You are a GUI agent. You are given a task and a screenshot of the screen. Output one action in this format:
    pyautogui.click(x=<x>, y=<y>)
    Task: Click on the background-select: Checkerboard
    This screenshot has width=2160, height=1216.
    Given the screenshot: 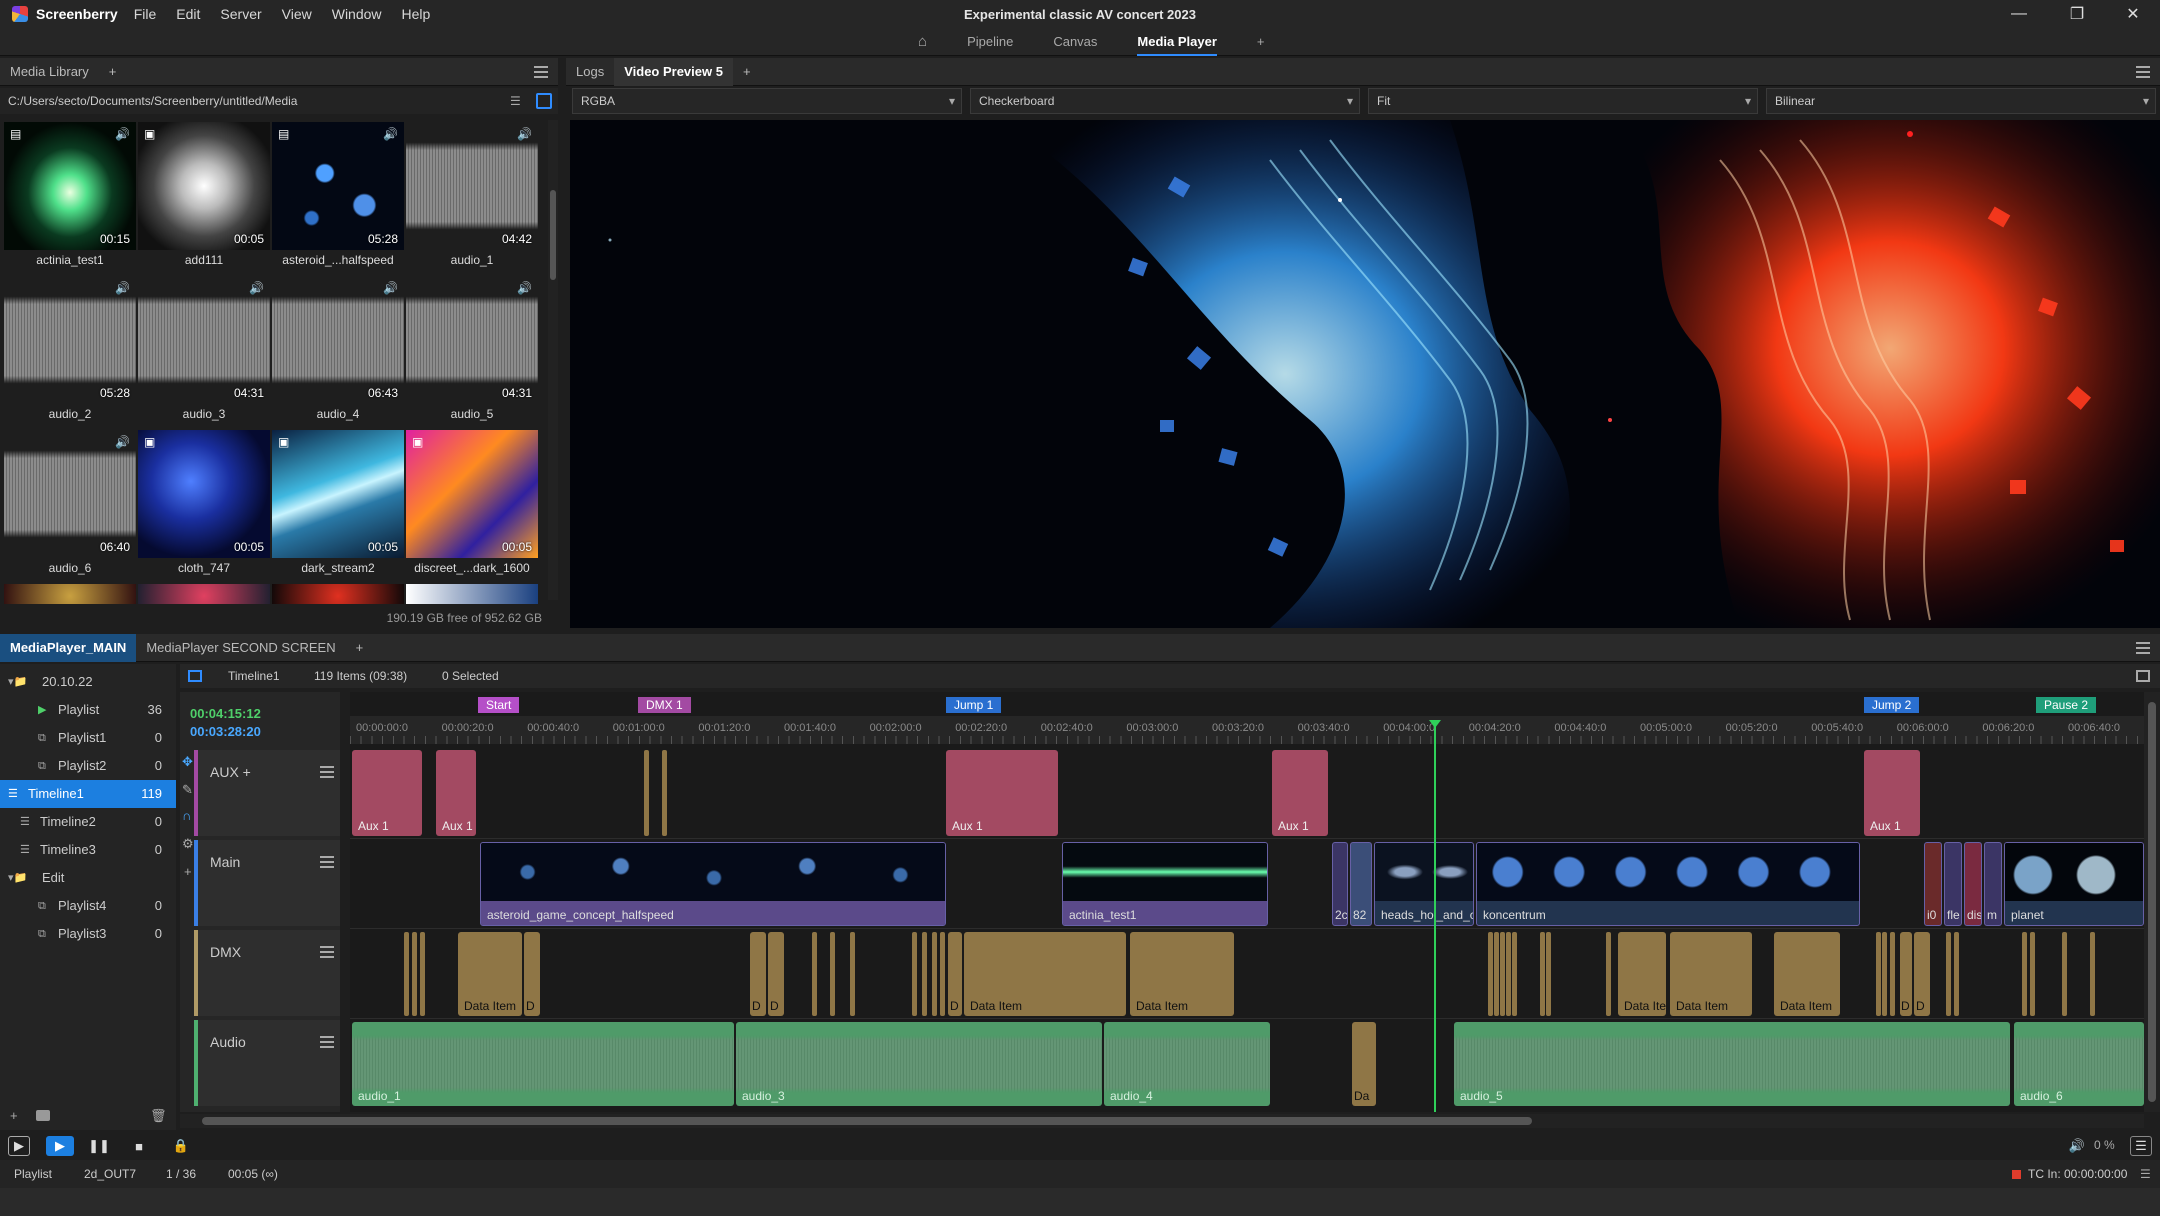 What is the action you would take?
    pyautogui.click(x=1165, y=101)
    